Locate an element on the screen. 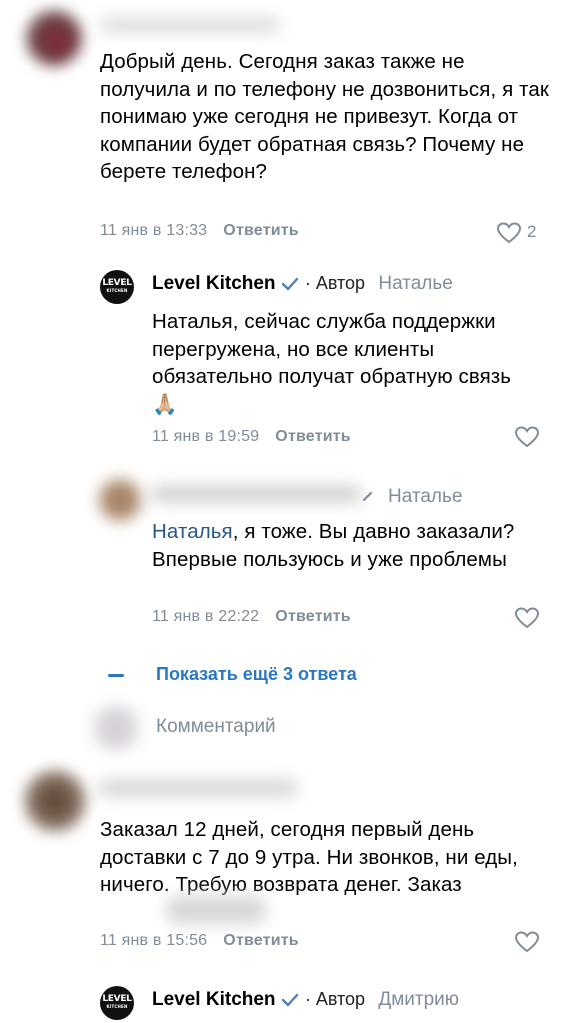 The width and height of the screenshot is (564, 1023). comment-meta: 11 янв в 19:59 Ответить is located at coordinates (251, 437).